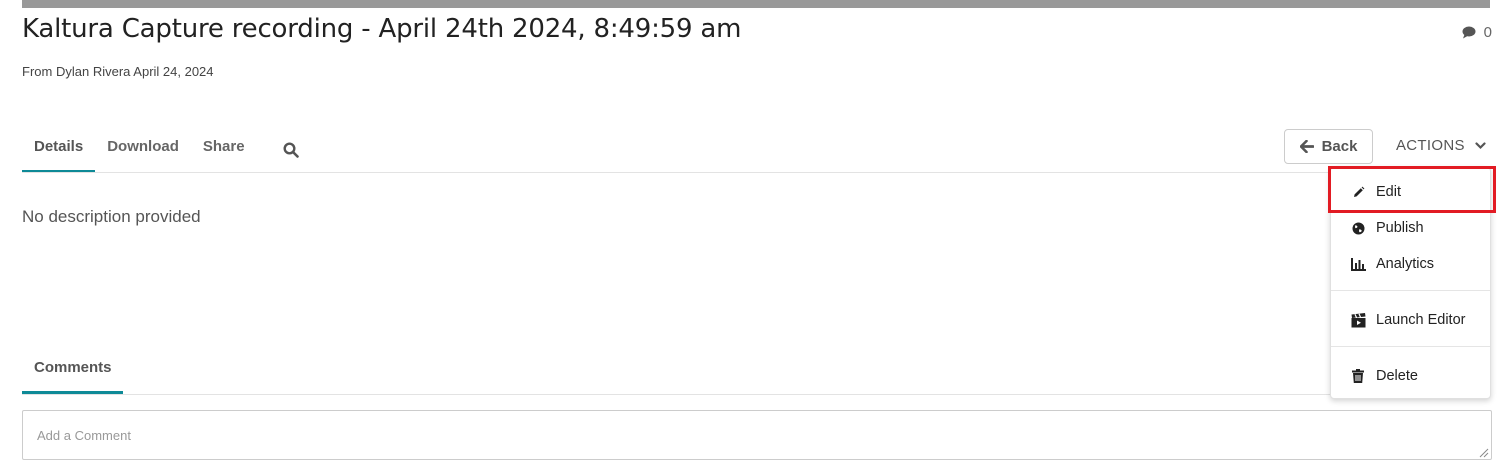  I want to click on menu-item-analytics: Analytics, so click(1410, 264).